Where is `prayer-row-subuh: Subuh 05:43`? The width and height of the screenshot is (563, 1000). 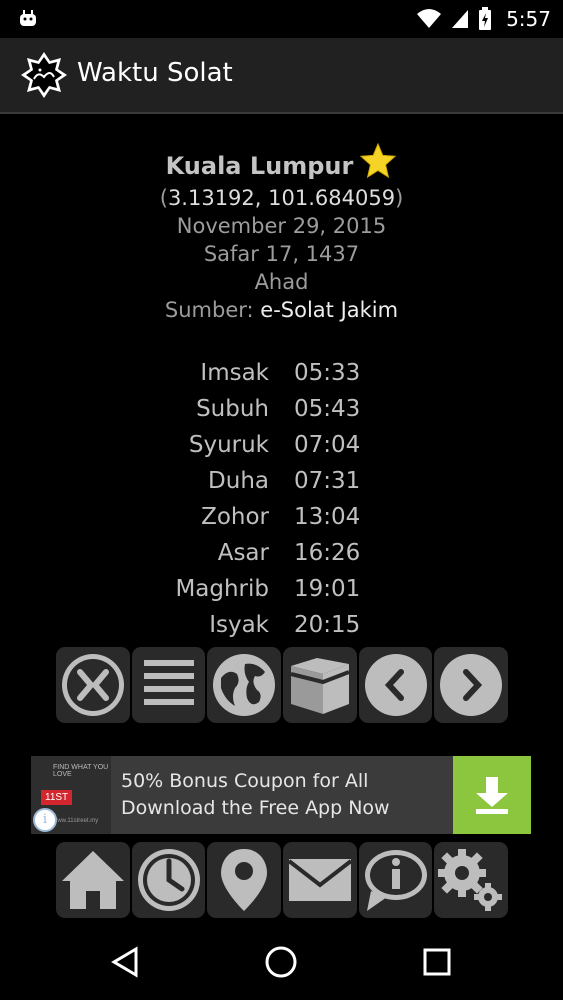
prayer-row-subuh: Subuh 05:43 is located at coordinates (281, 409).